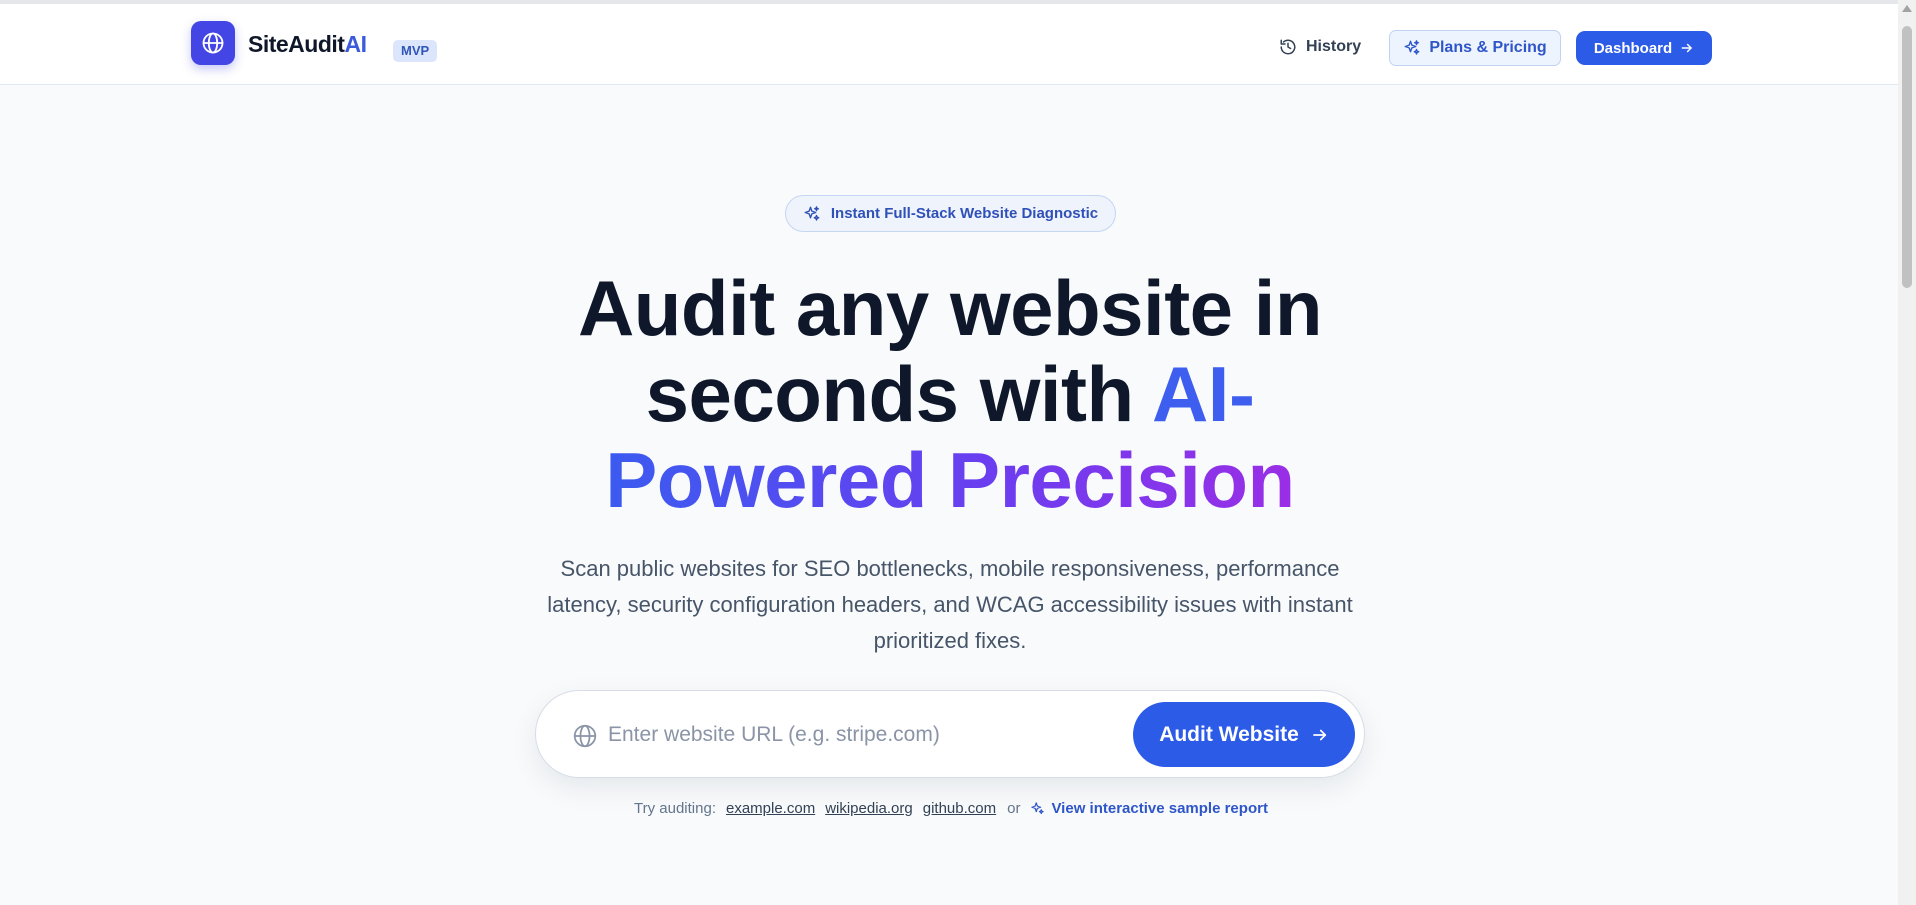 This screenshot has height=905, width=1916. What do you see at coordinates (770, 808) in the screenshot?
I see `suggestion-example: example.com` at bounding box center [770, 808].